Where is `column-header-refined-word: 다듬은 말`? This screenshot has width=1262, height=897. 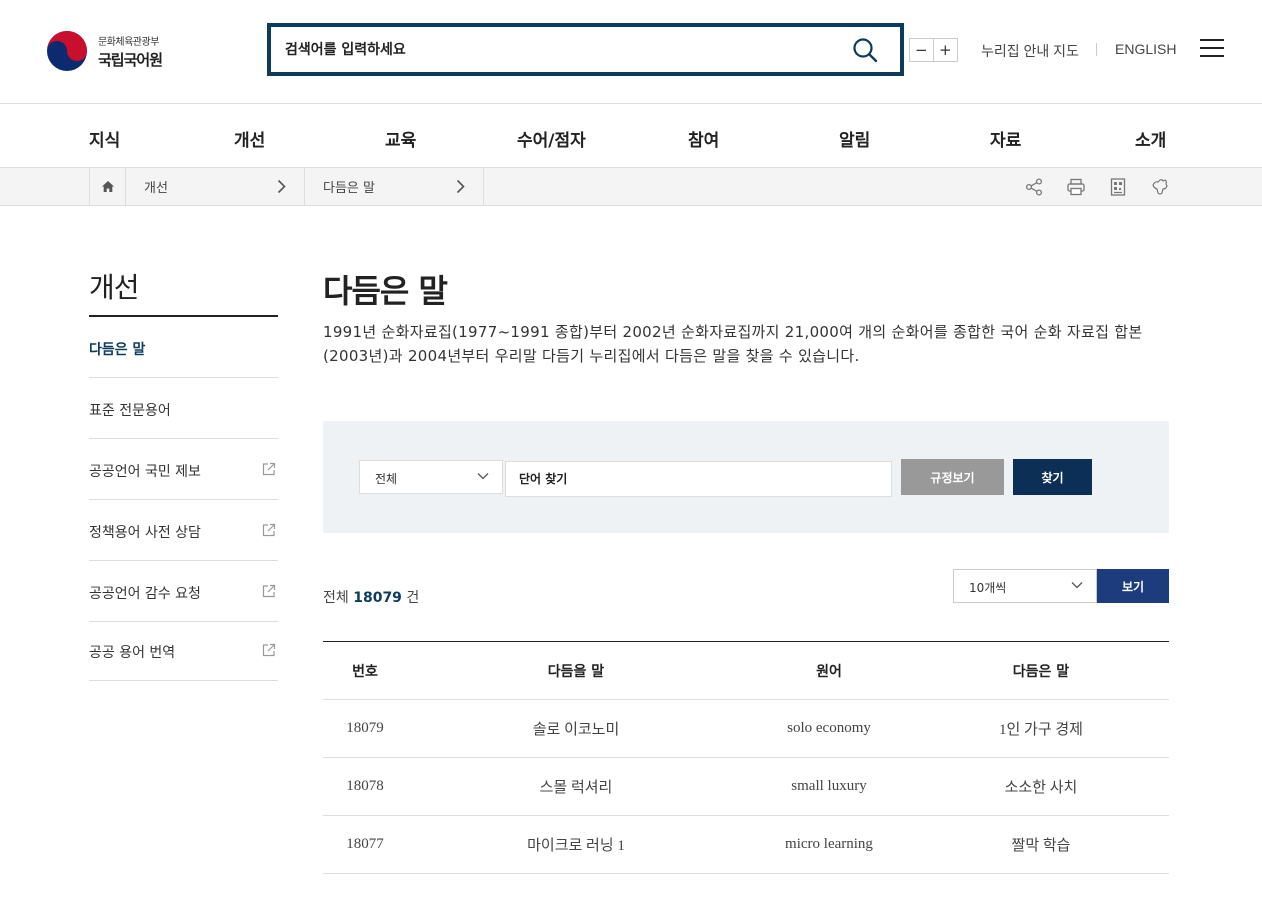 column-header-refined-word: 다듬은 말 is located at coordinates (1041, 671).